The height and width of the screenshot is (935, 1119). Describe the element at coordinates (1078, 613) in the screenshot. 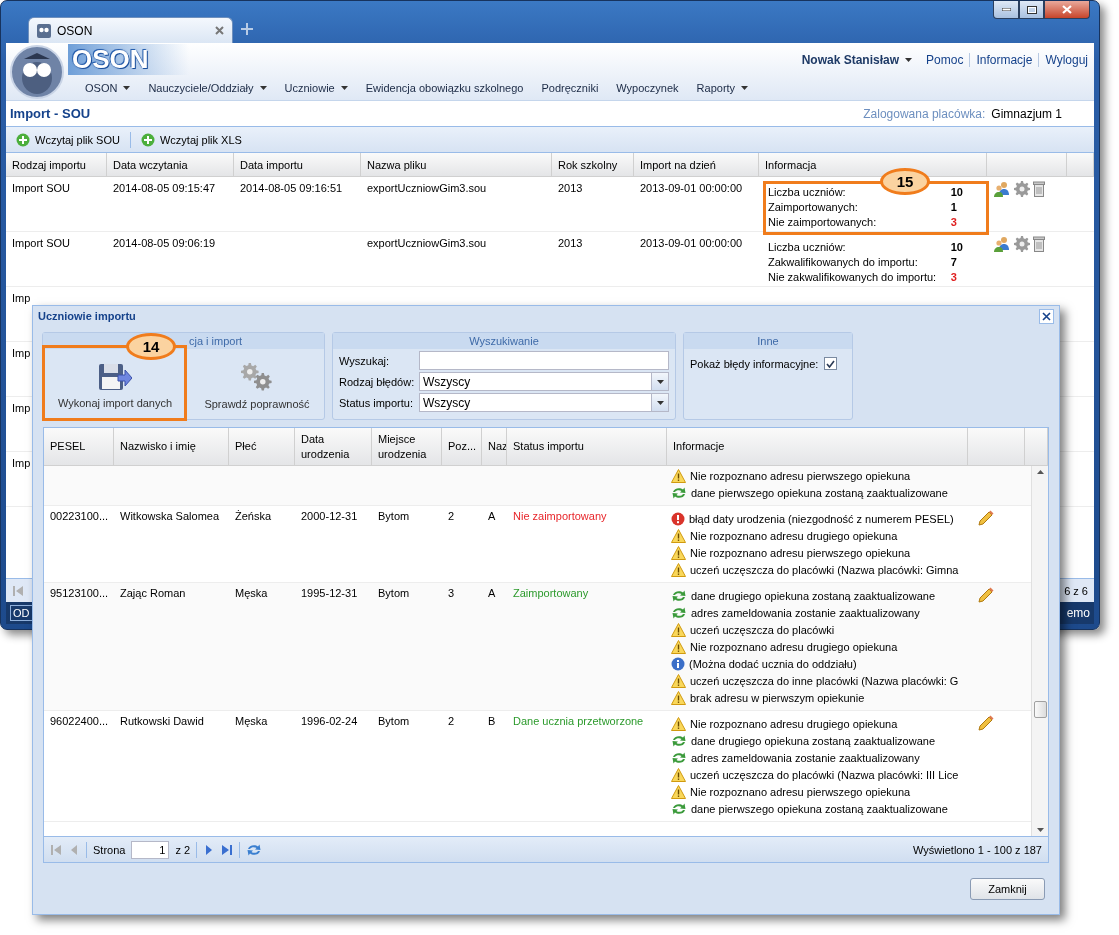

I see `status-text: emo` at that location.